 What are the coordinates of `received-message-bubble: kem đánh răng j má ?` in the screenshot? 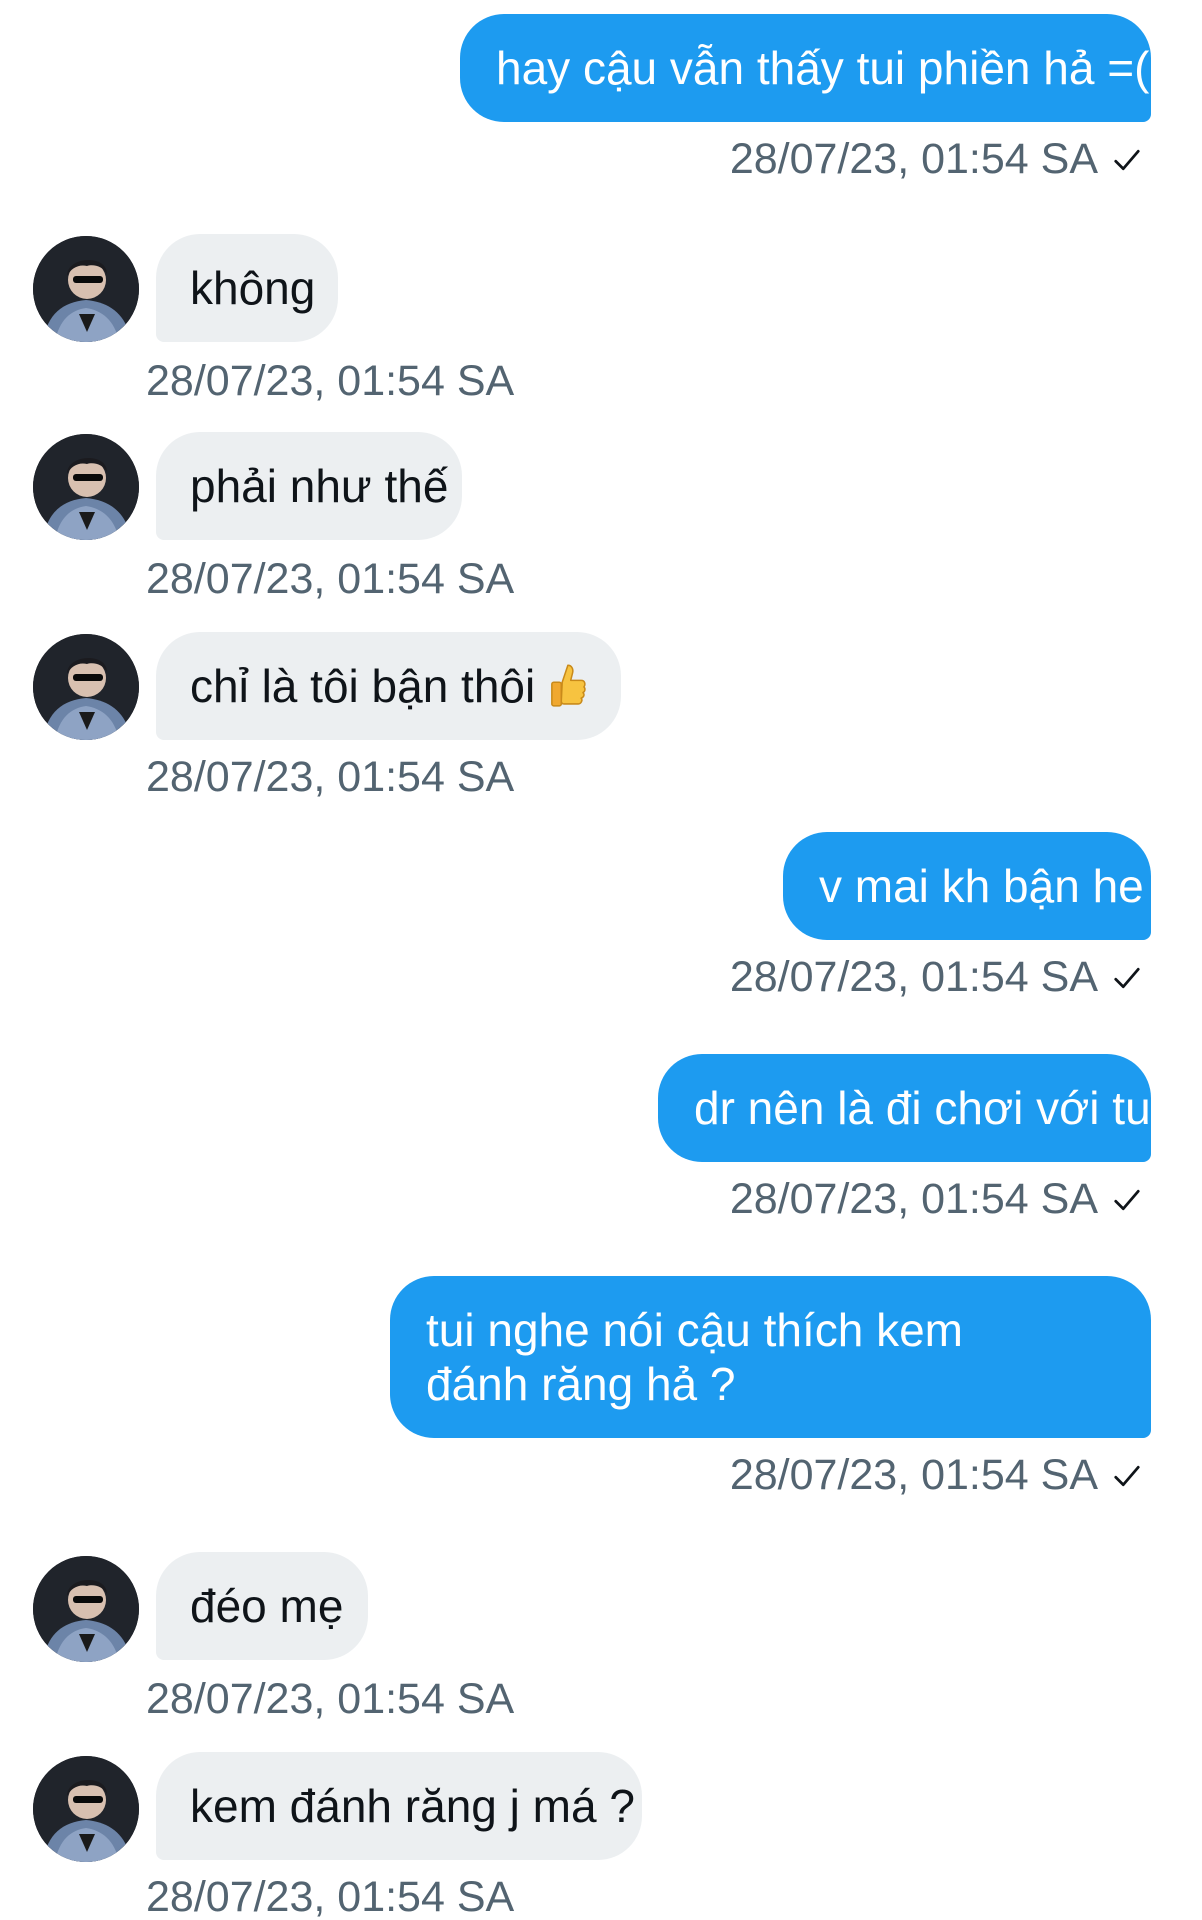 It's located at (399, 1806).